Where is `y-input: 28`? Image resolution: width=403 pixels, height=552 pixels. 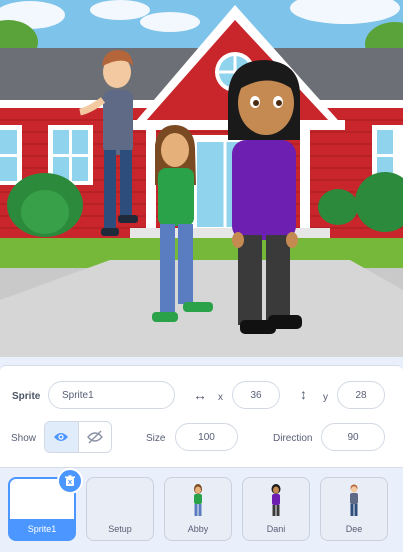 y-input: 28 is located at coordinates (361, 395).